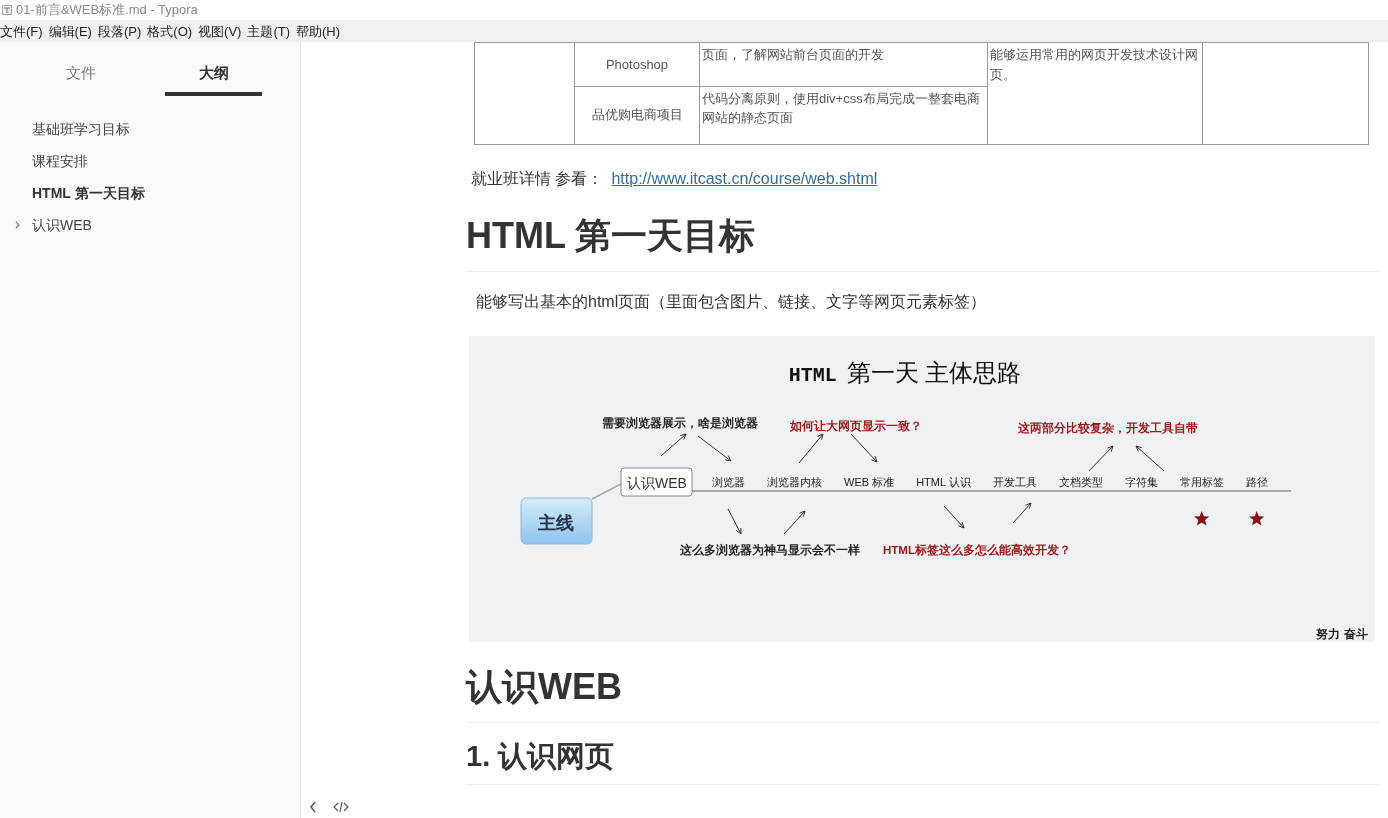  I want to click on heading: 认识WEB, so click(923, 691).